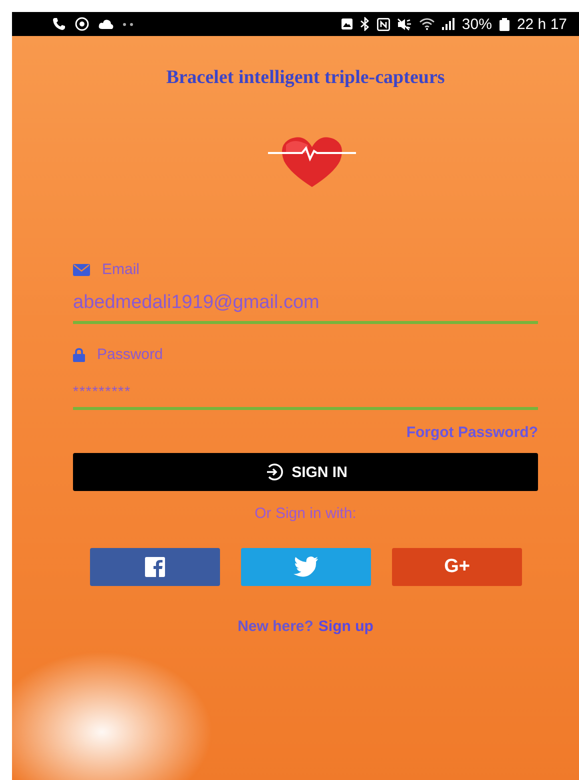 Image resolution: width=579 pixels, height=780 pixels. Describe the element at coordinates (79, 355) in the screenshot. I see `lock-icon` at that location.